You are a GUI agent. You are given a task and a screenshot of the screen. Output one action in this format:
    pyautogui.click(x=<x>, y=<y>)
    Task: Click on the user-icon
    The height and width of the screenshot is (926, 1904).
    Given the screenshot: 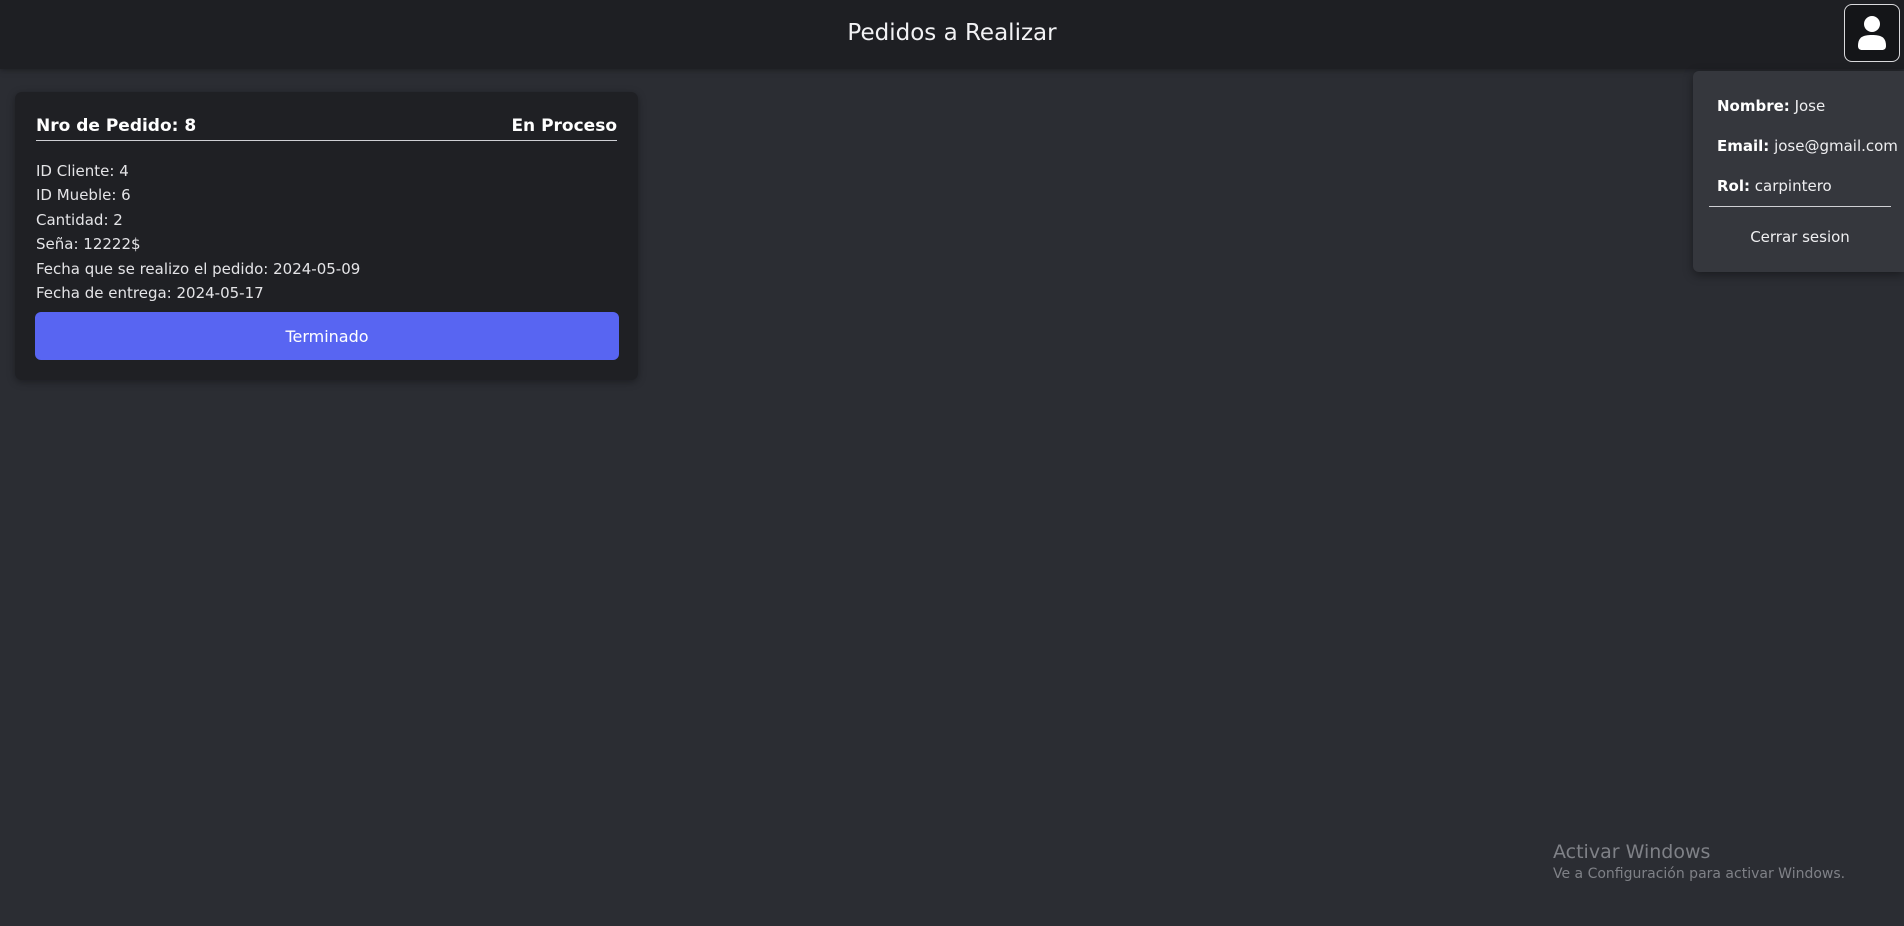 What is the action you would take?
    pyautogui.click(x=1872, y=33)
    